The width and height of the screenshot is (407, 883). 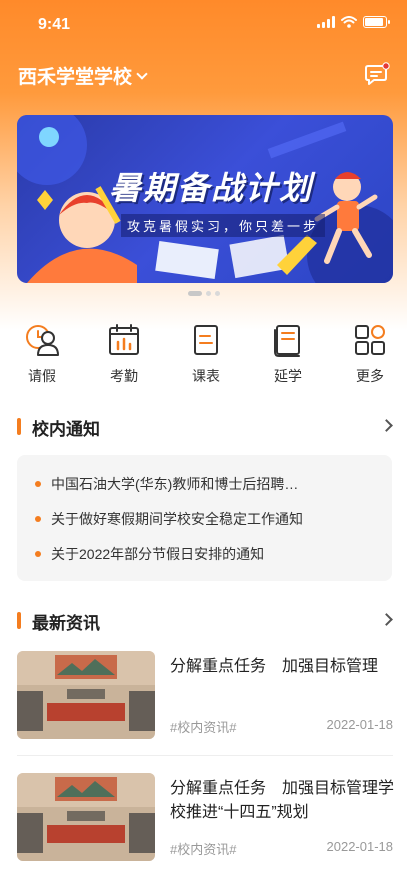 What do you see at coordinates (205, 698) in the screenshot?
I see `news-item: 分解重点任务 加强目标管理 #校内资讯# 2022-01-18` at bounding box center [205, 698].